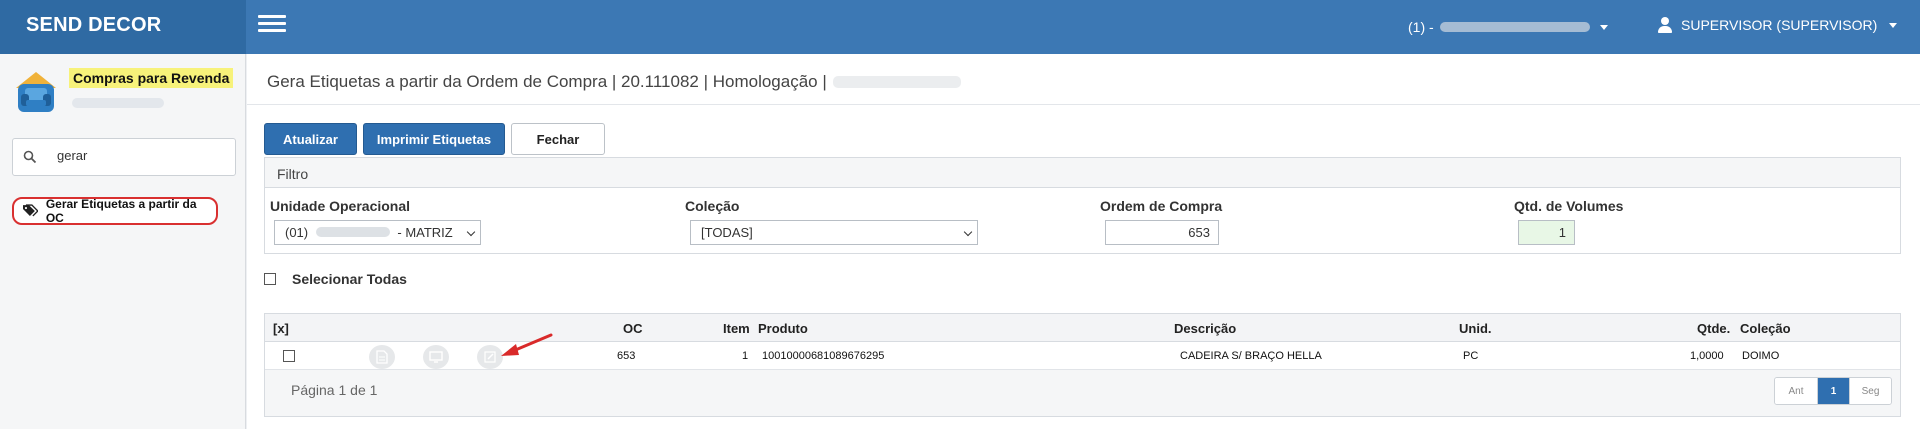 The height and width of the screenshot is (429, 1920). I want to click on menu-search, so click(124, 157).